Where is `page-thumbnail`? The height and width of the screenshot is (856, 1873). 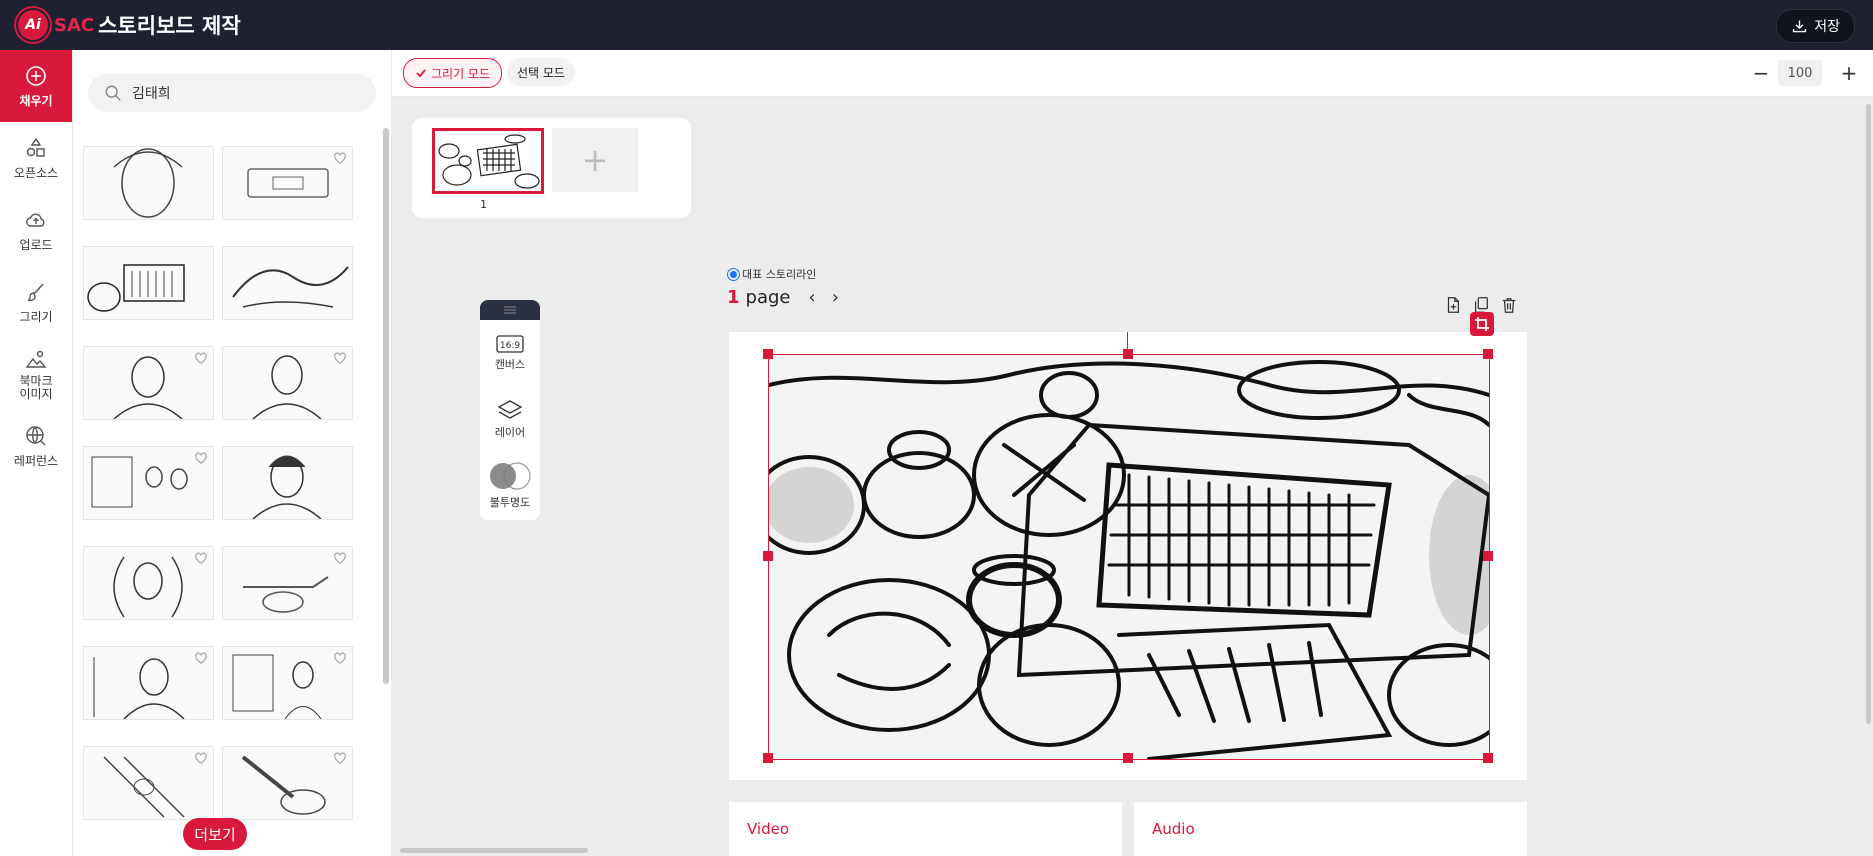 page-thumbnail is located at coordinates (488, 161).